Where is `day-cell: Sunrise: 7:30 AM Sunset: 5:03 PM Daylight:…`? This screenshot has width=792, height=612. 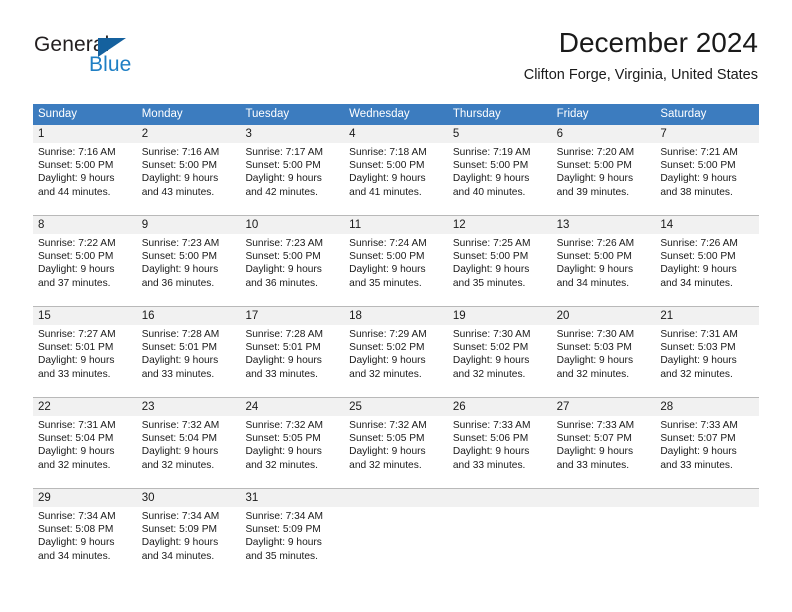
day-cell: Sunrise: 7:30 AM Sunset: 5:03 PM Daylight:… is located at coordinates (604, 361).